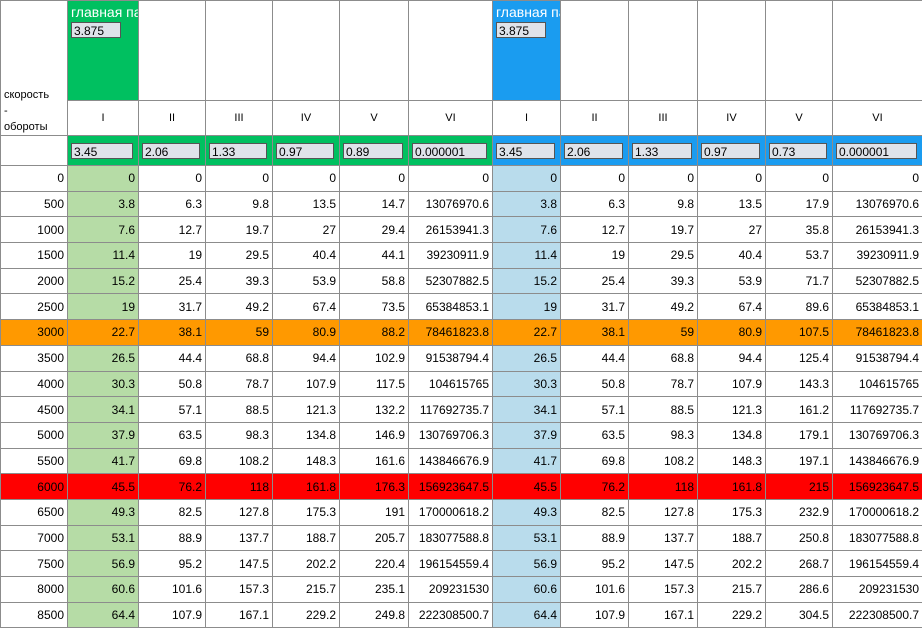 This screenshot has height=628, width=922. Describe the element at coordinates (799, 358) in the screenshot. I see `speed-cell: 125.4` at that location.